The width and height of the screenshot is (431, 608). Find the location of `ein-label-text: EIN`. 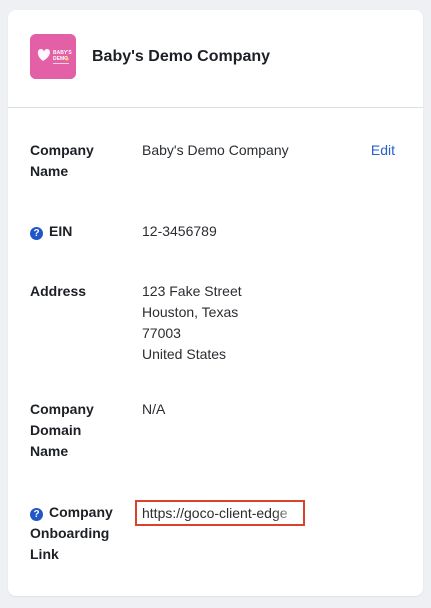

ein-label-text: EIN is located at coordinates (61, 231).